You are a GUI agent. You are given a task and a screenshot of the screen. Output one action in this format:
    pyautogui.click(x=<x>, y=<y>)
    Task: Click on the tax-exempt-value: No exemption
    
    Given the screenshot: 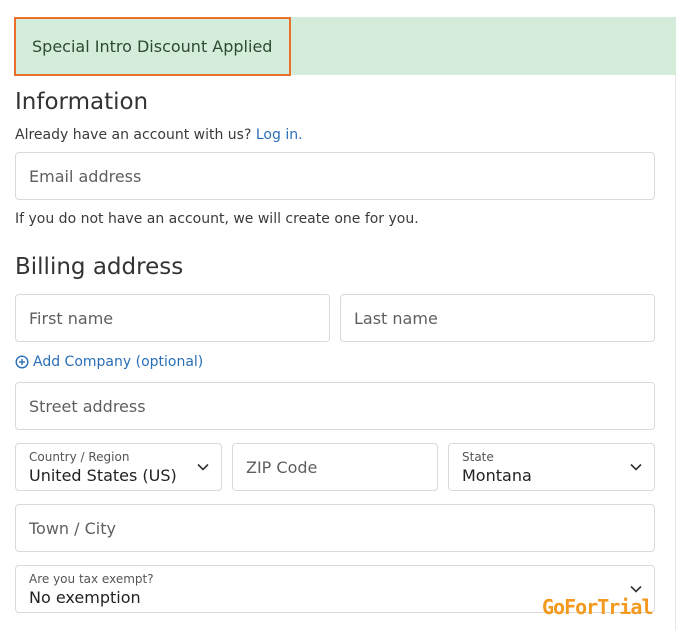 What is the action you would take?
    pyautogui.click(x=85, y=597)
    